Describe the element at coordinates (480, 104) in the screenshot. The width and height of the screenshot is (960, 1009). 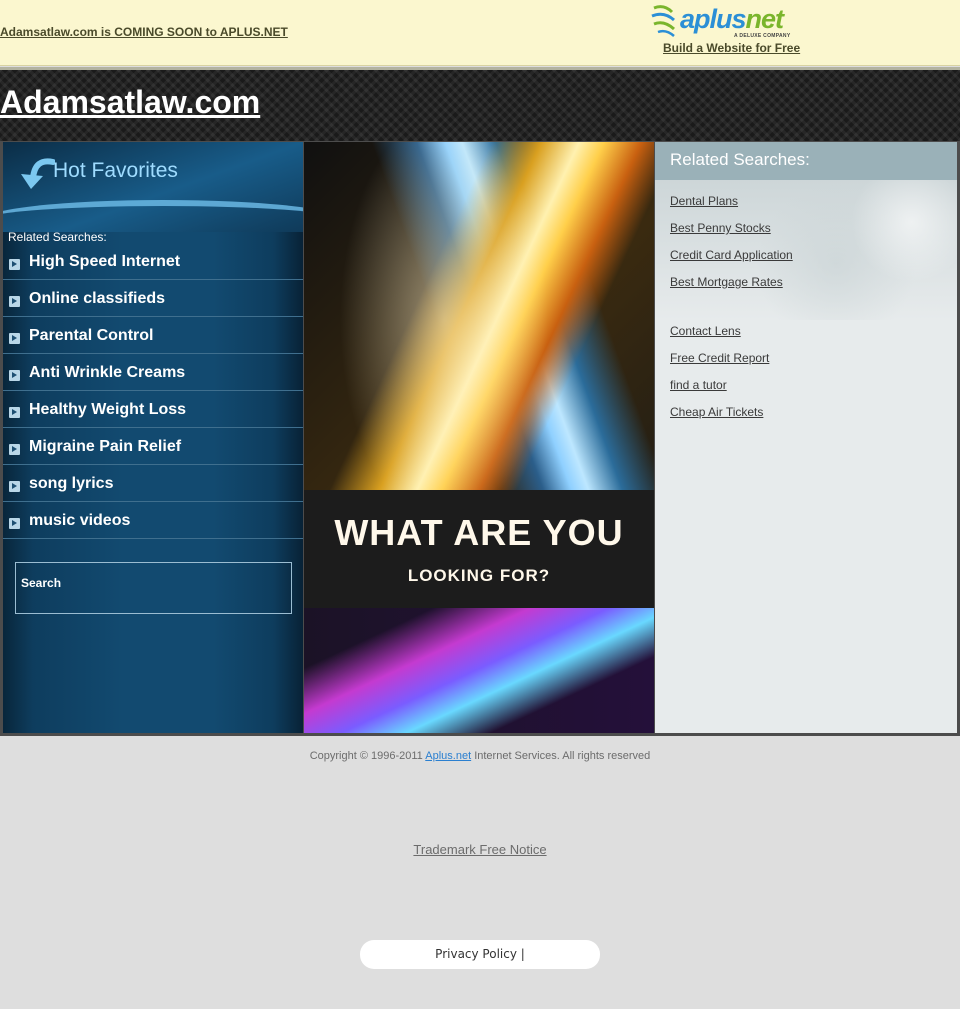
I see `domain-header: Adamsatlaw.com` at that location.